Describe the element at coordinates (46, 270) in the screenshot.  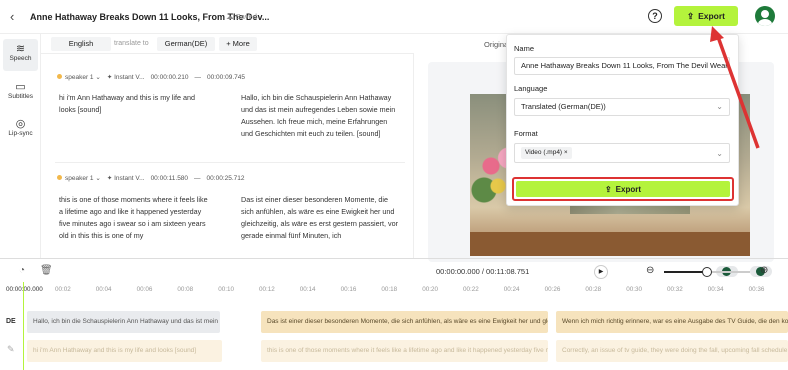
I see `delete-icon: 🗑` at that location.